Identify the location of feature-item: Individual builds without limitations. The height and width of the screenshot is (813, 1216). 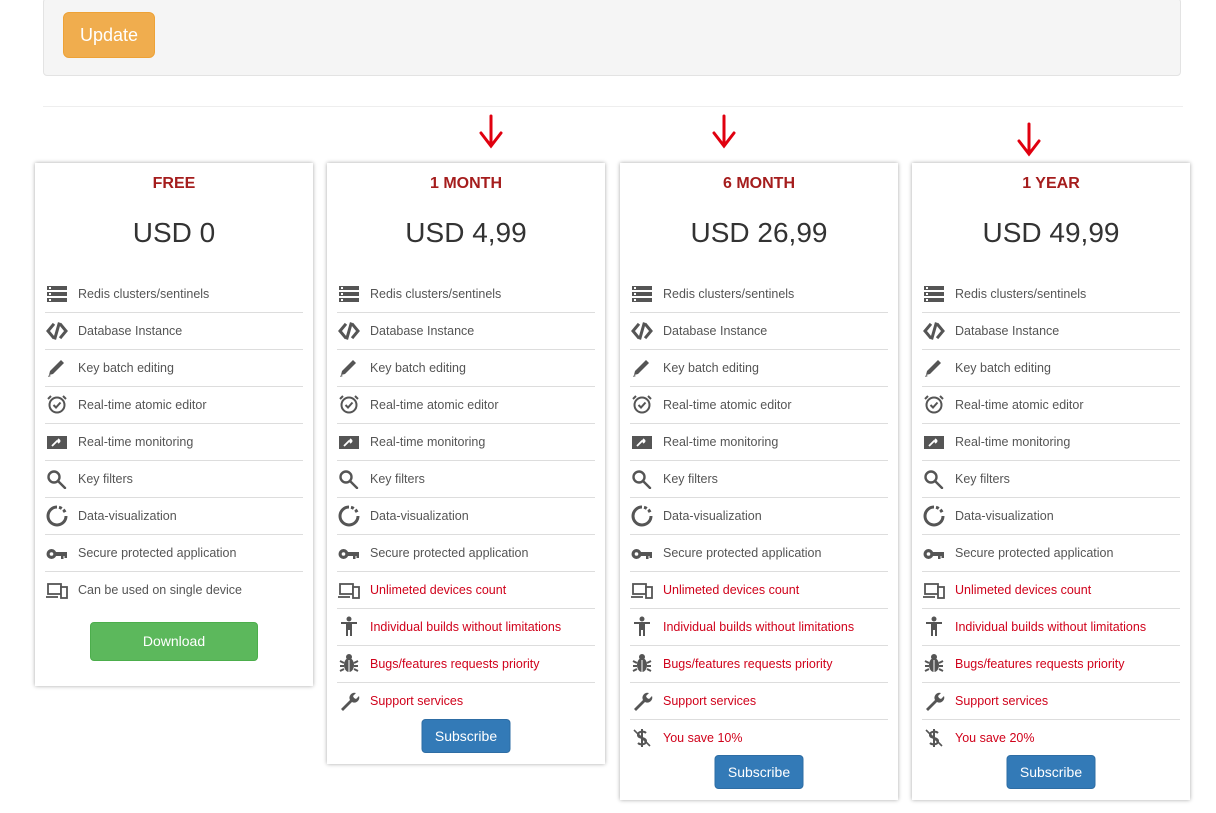
(466, 627).